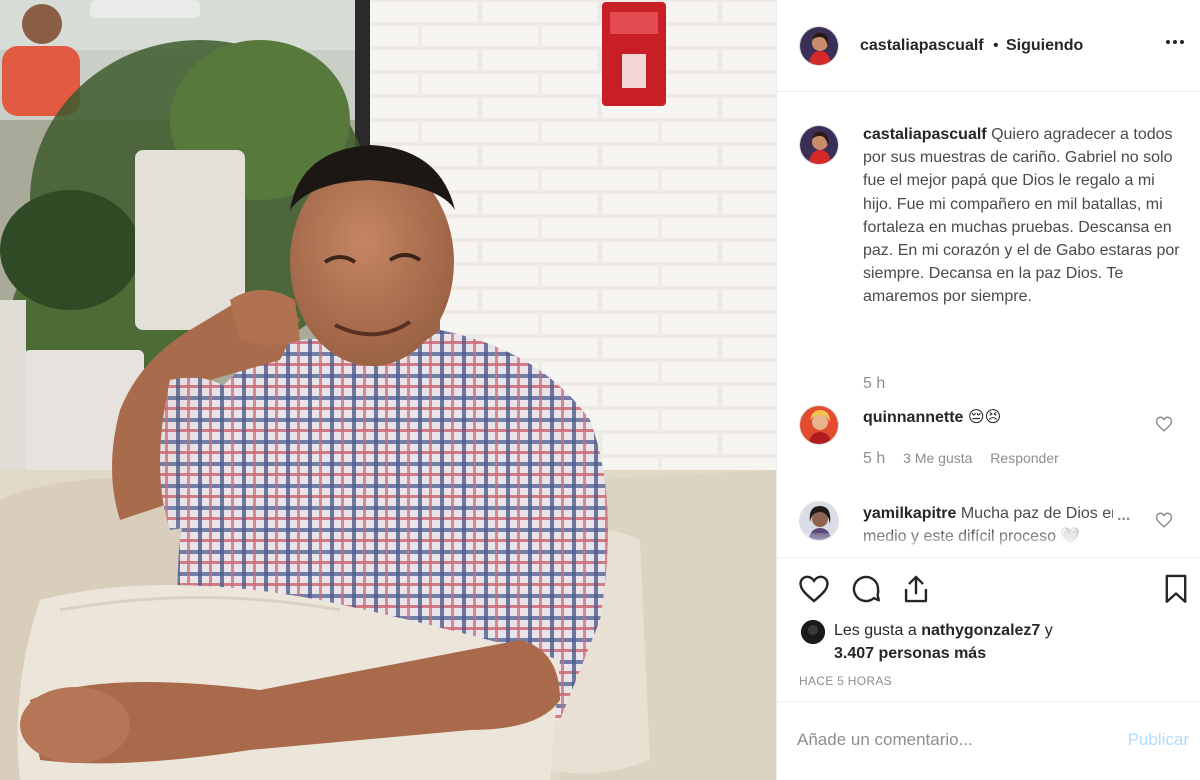 The image size is (1200, 780). What do you see at coordinates (1176, 589) in the screenshot?
I see `save-bookmark-icon` at bounding box center [1176, 589].